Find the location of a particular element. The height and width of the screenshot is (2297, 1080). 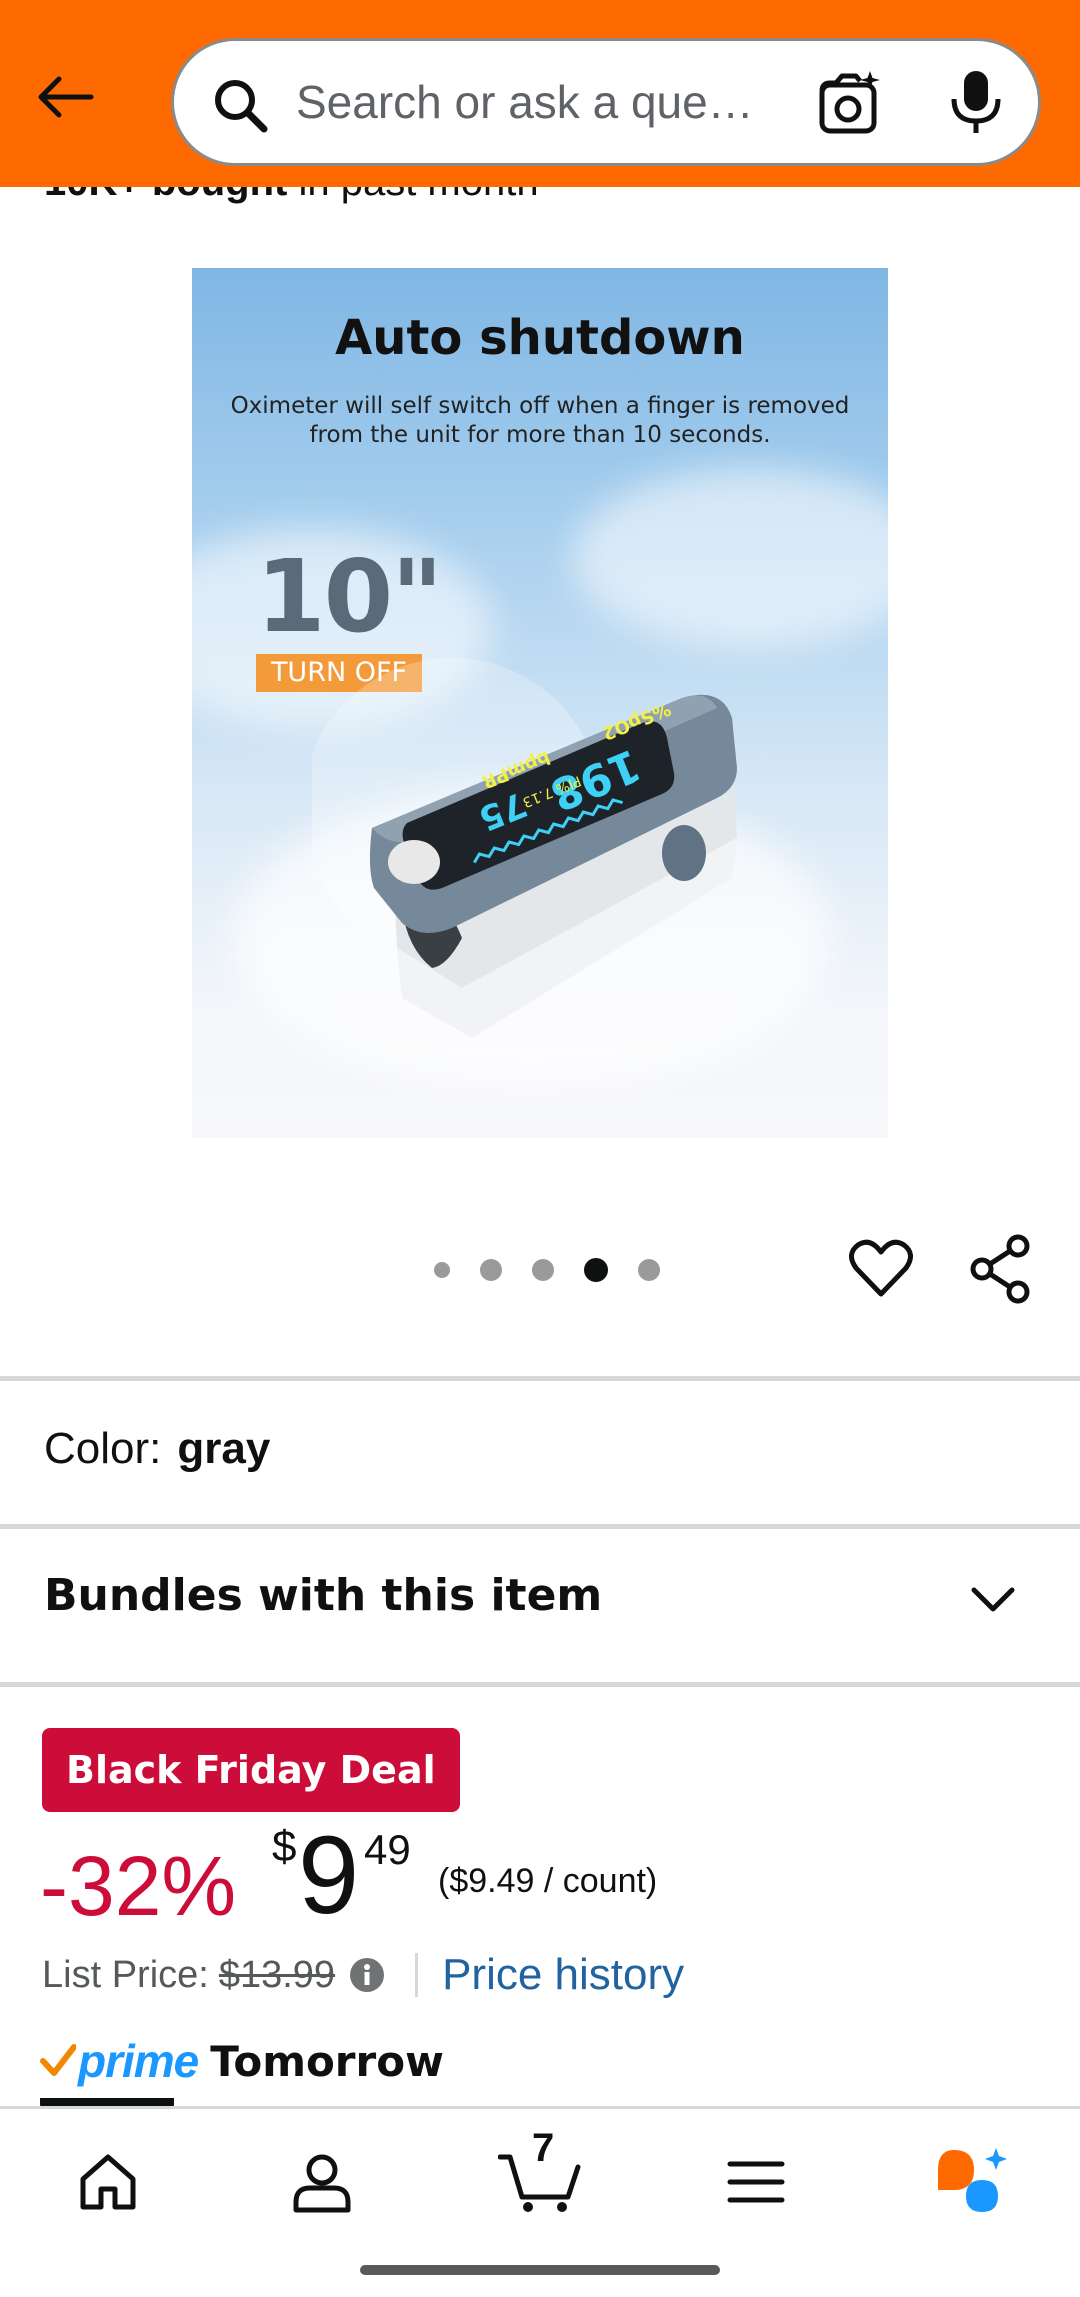

rufus-icon is located at coordinates (972, 2180).